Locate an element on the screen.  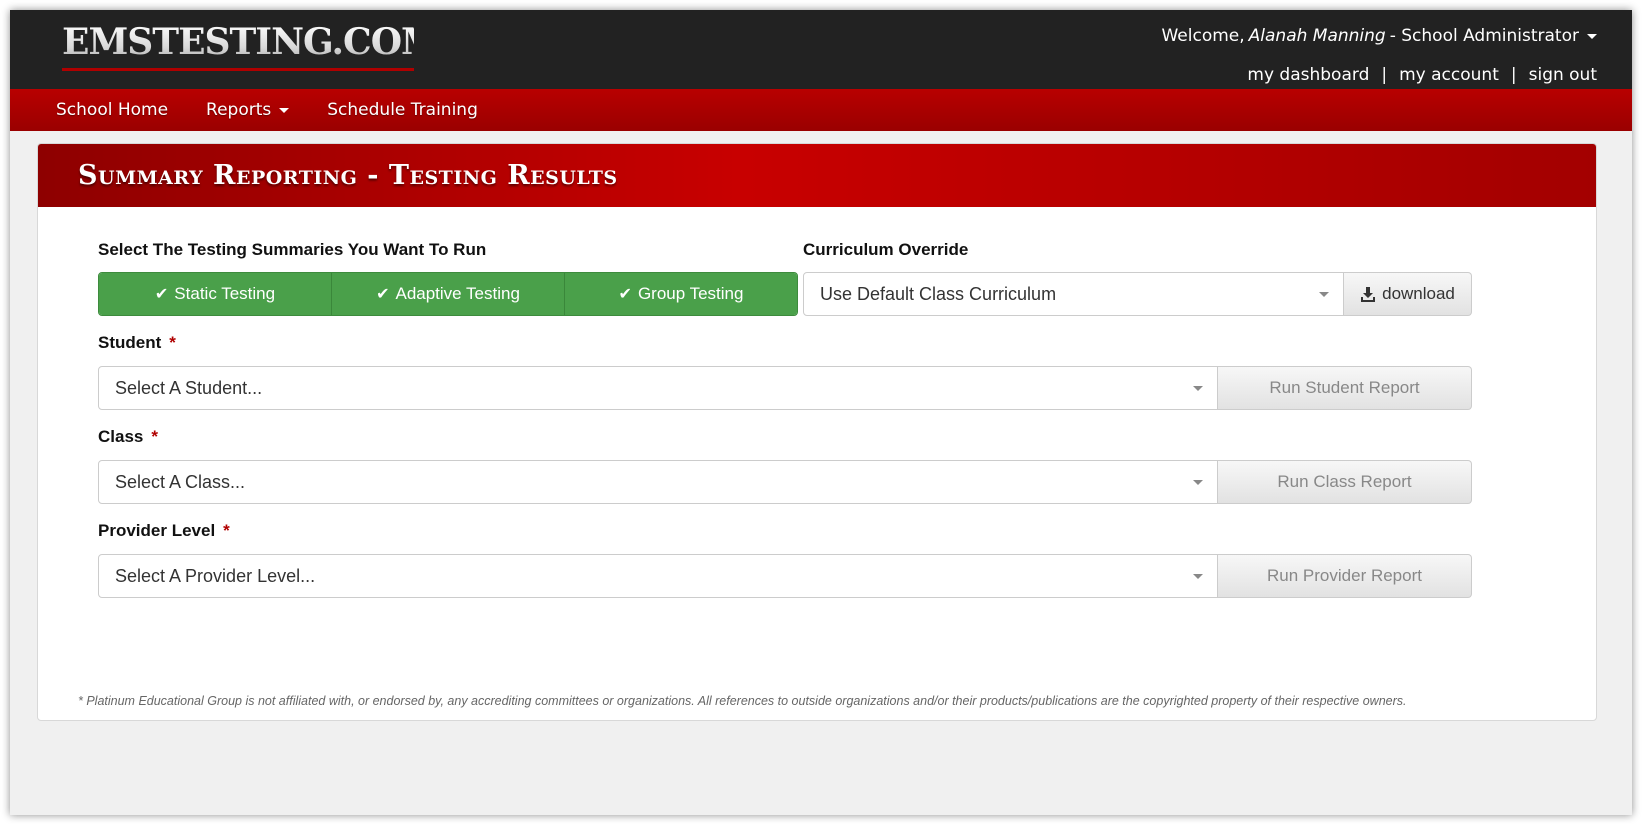
download-button: download is located at coordinates (1408, 294).